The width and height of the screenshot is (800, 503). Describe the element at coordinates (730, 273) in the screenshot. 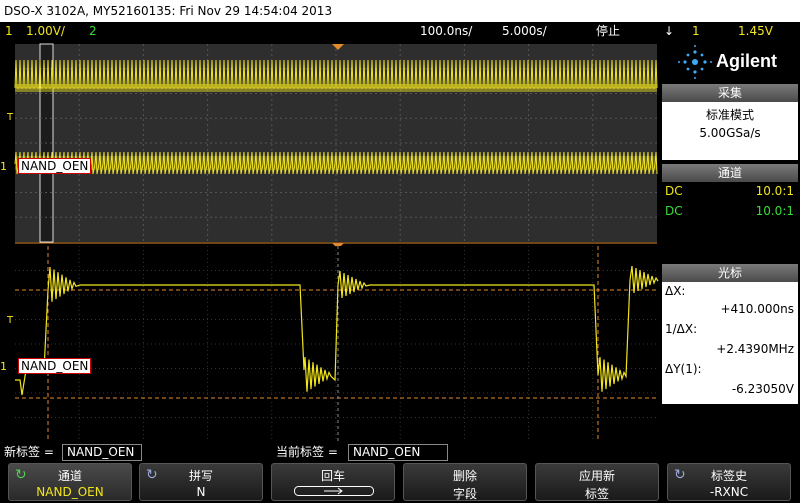

I see `cursor-header: 光标` at that location.